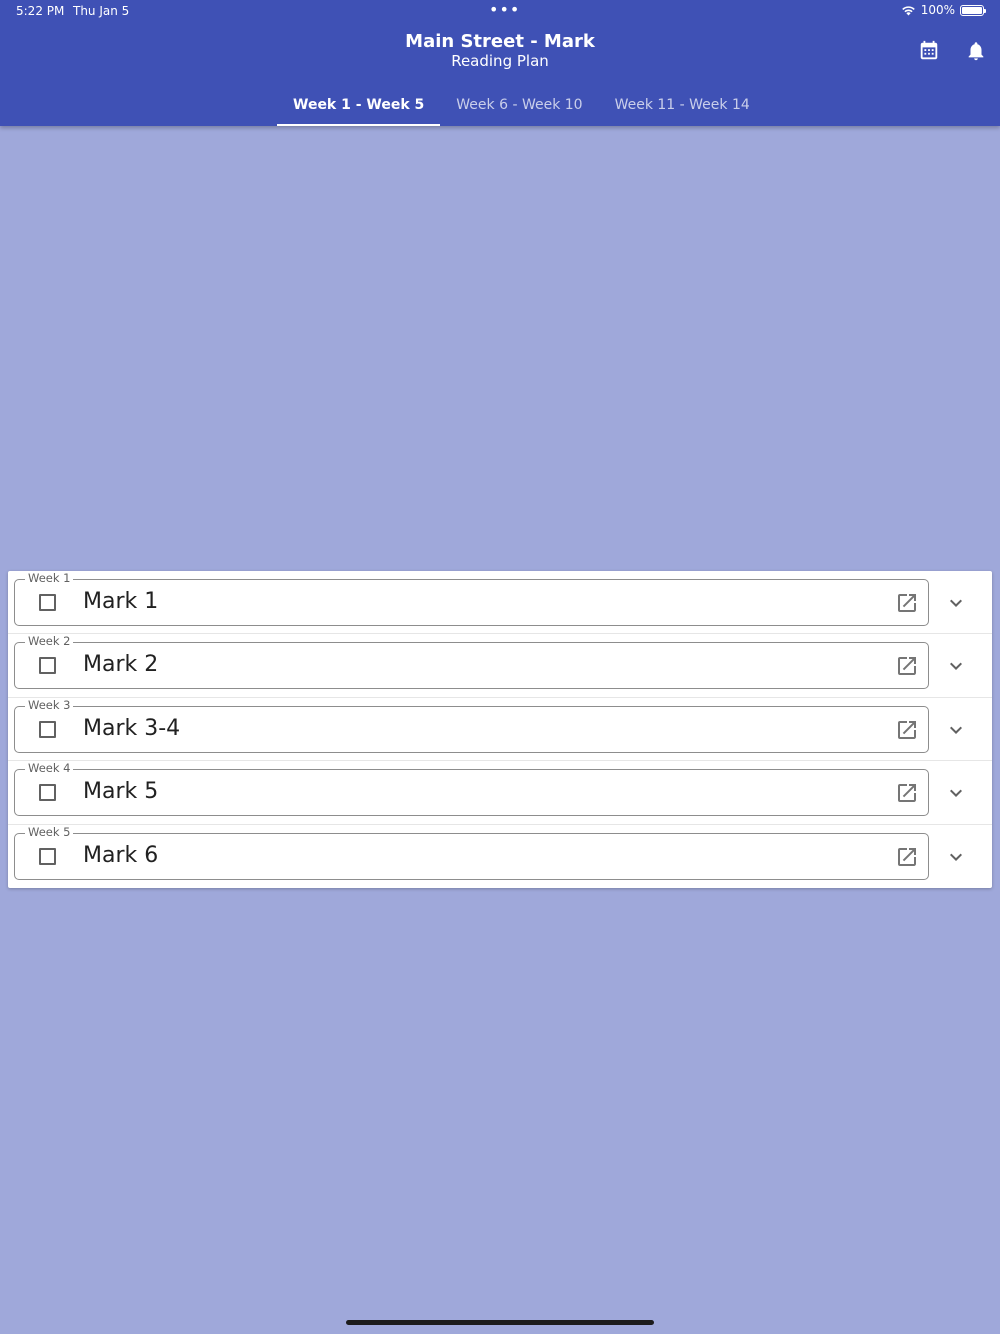  Describe the element at coordinates (471, 852) in the screenshot. I see `week-field: Week 5 Mark 6` at that location.